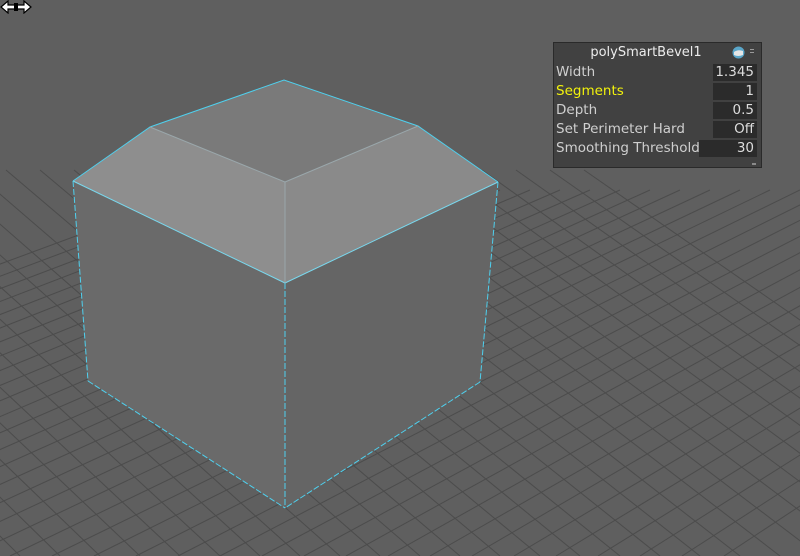  I want to click on segments-label: Segments, so click(590, 91).